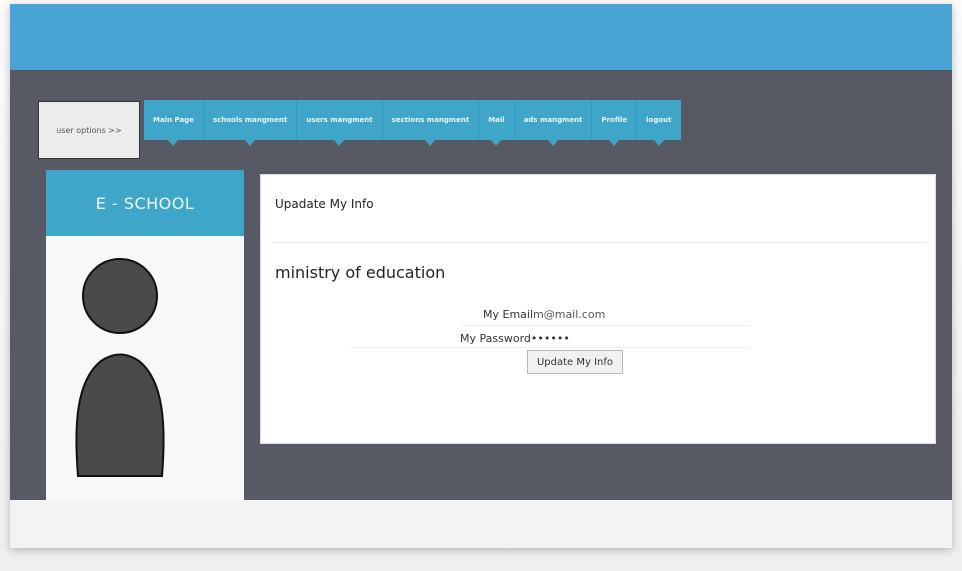 The image size is (962, 571). Describe the element at coordinates (481, 524) in the screenshot. I see `footer-area` at that location.